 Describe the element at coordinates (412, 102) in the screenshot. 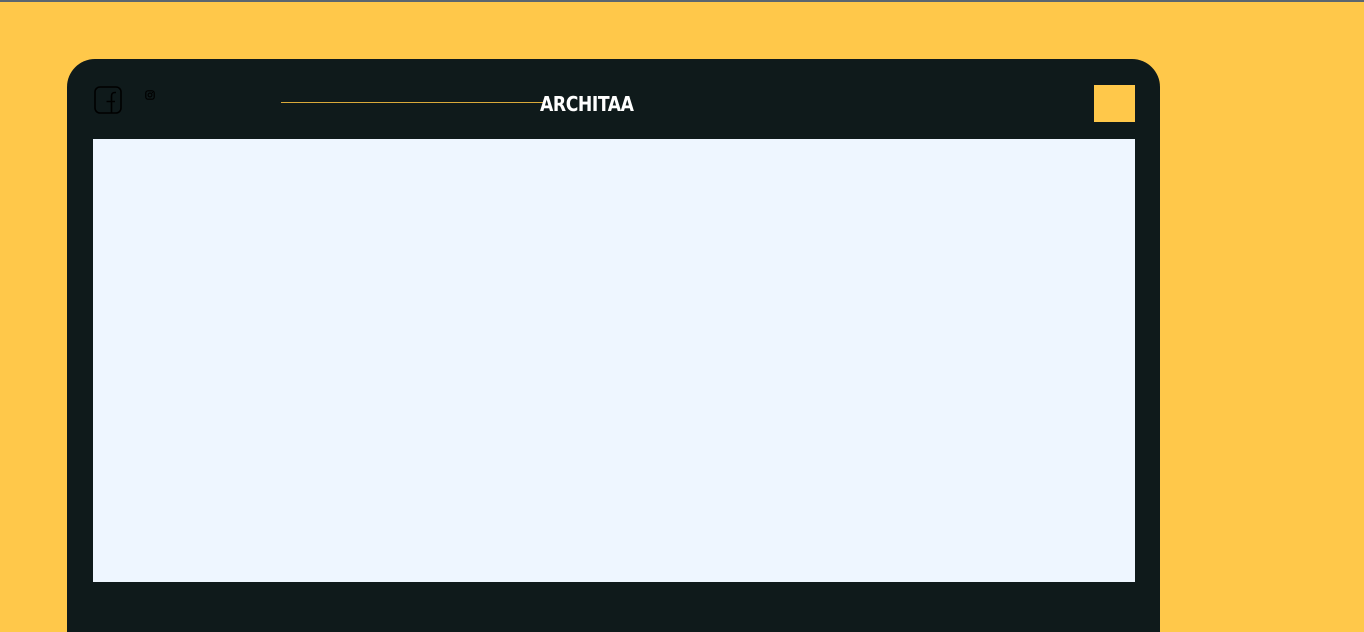

I see `title-decor-line` at that location.